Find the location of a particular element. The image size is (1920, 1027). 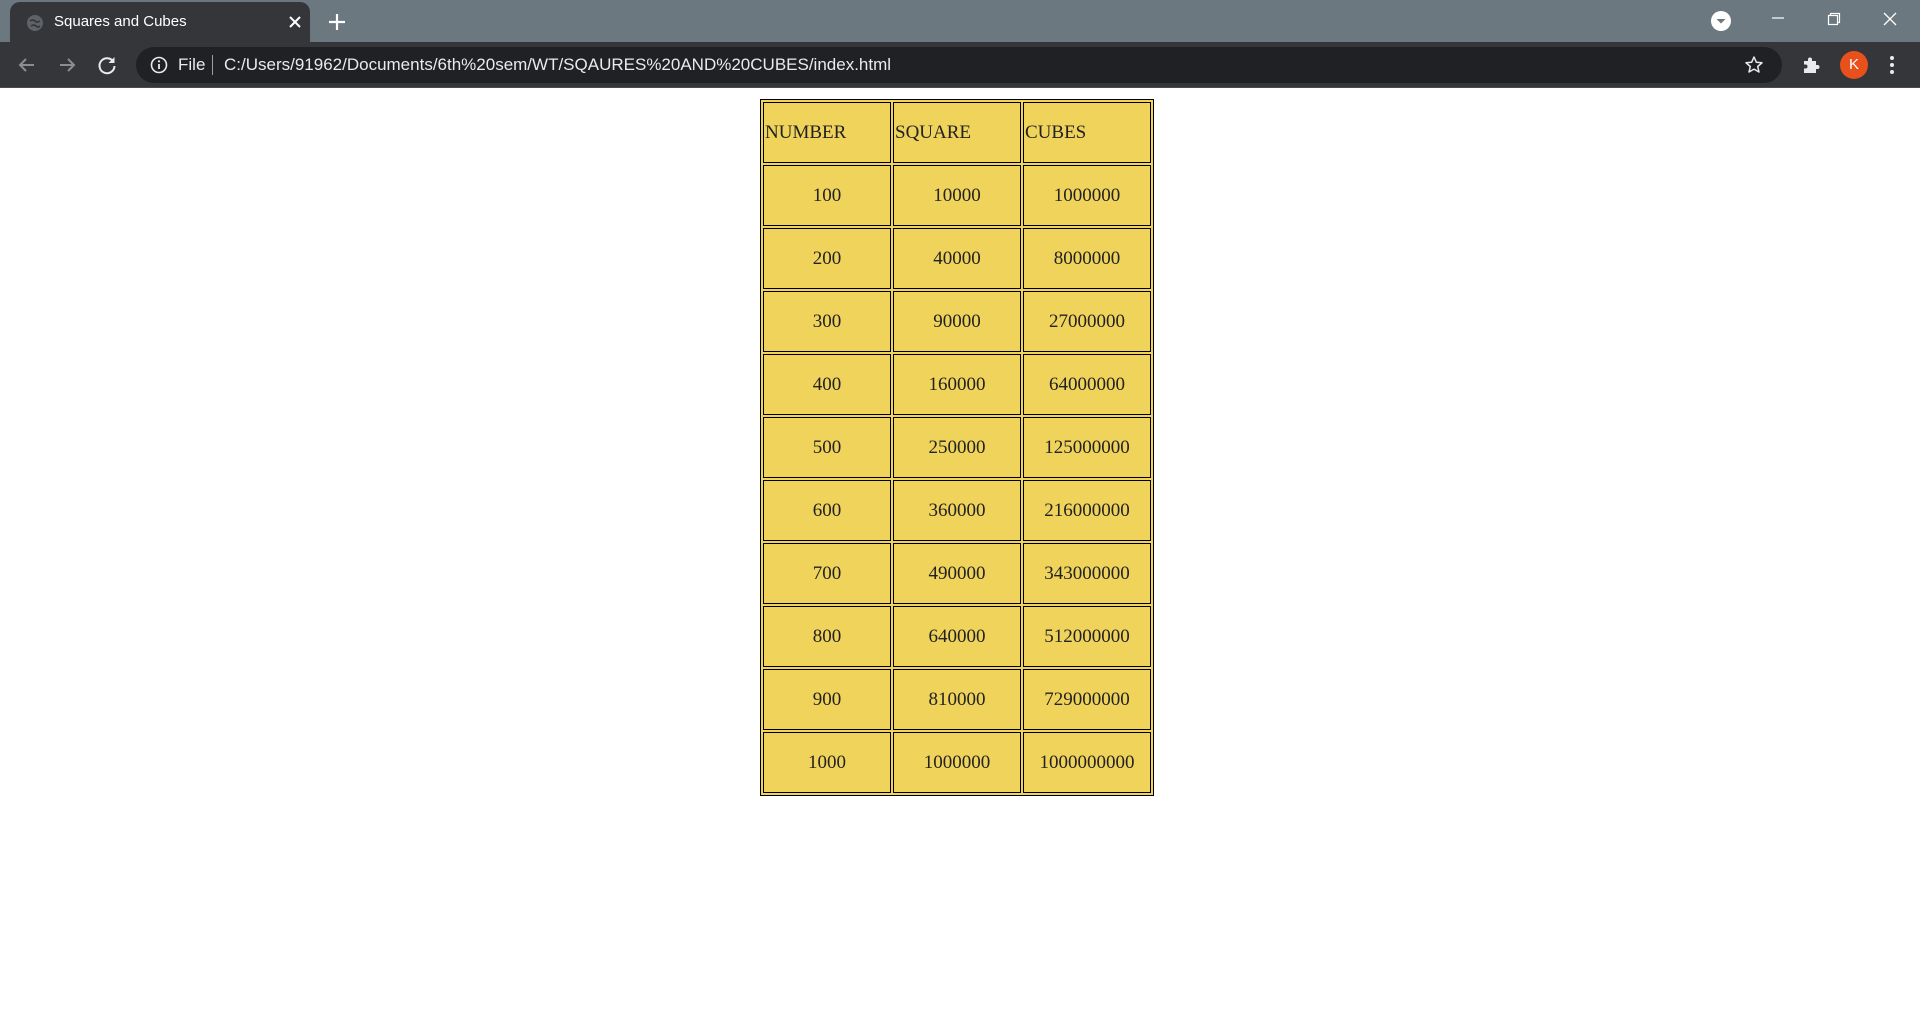

table-cell-square: 360000 is located at coordinates (957, 510).